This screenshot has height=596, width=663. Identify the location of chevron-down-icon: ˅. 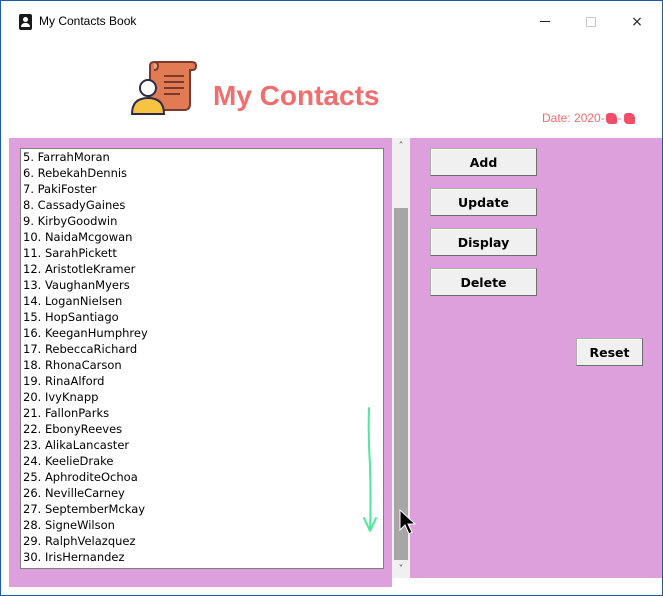
(401, 569).